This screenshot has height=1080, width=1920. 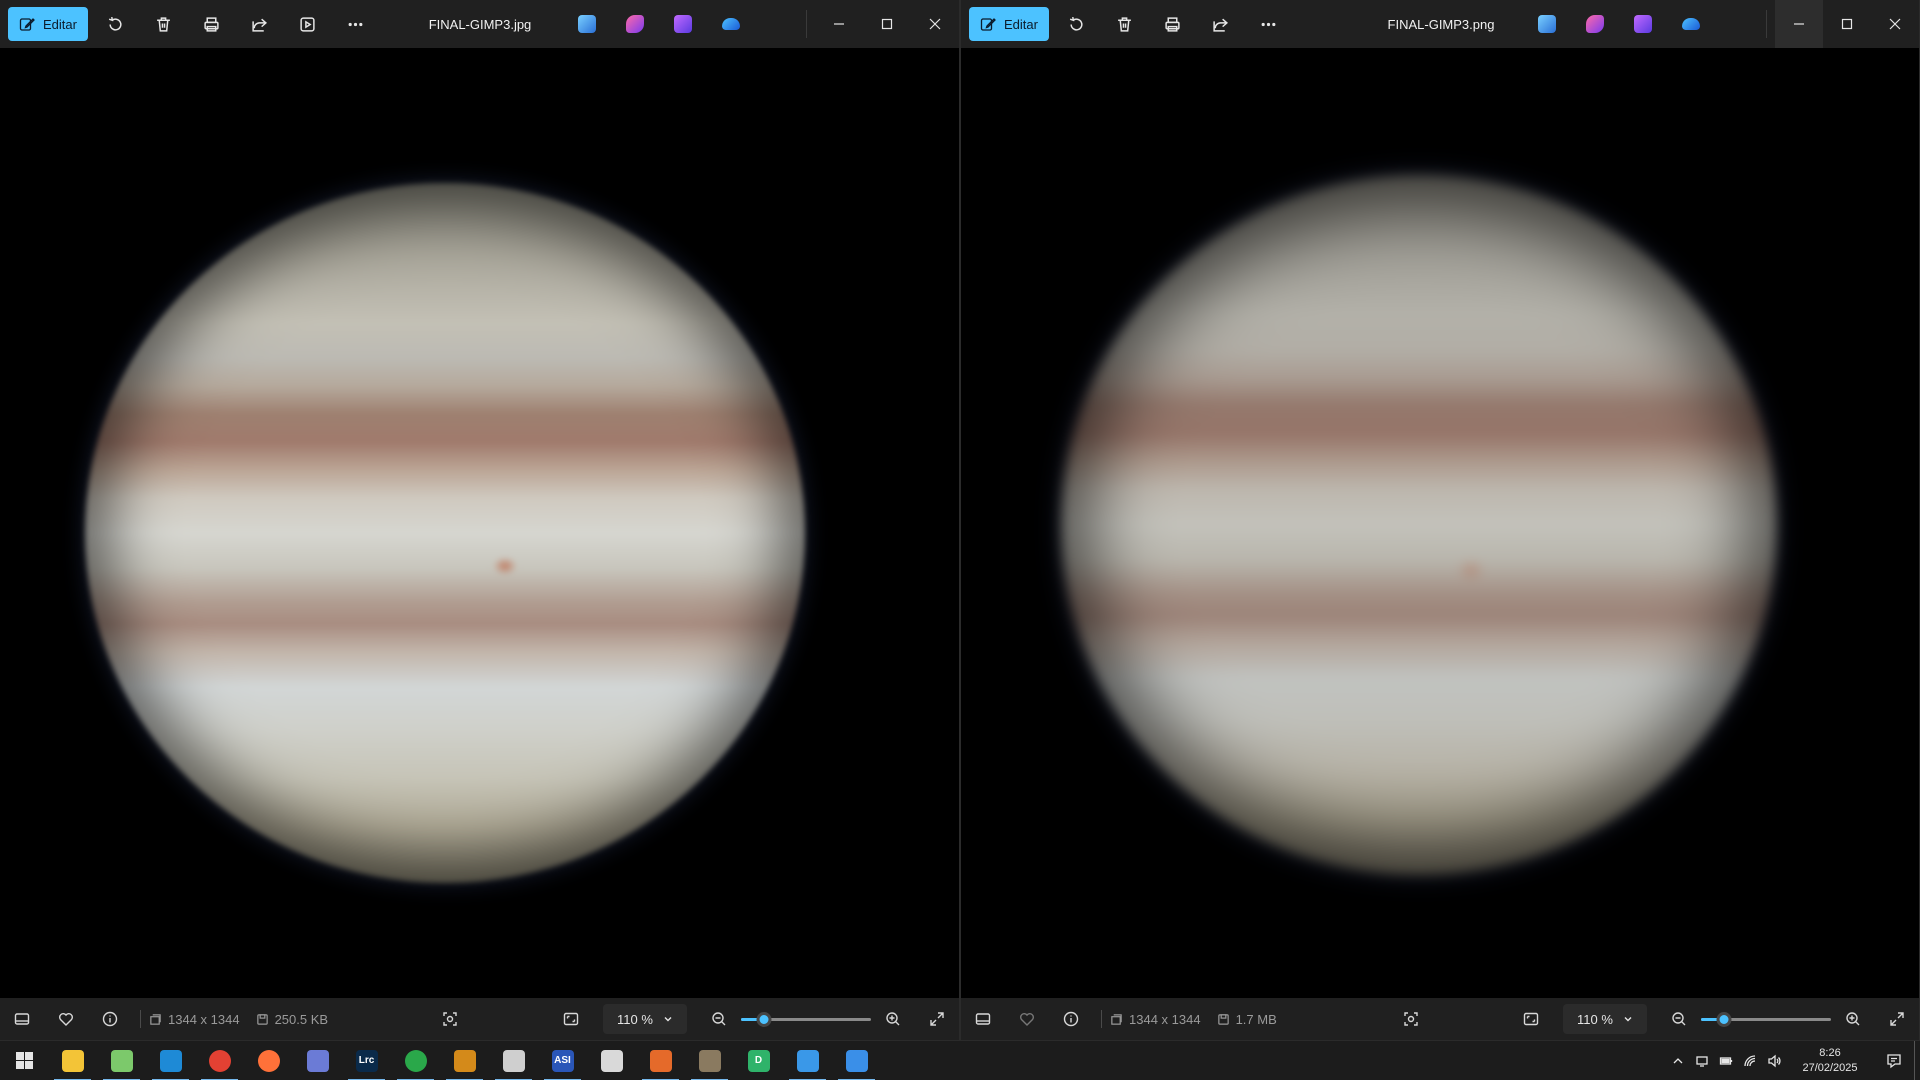 I want to click on zoom-out-icon, so click(x=719, y=1019).